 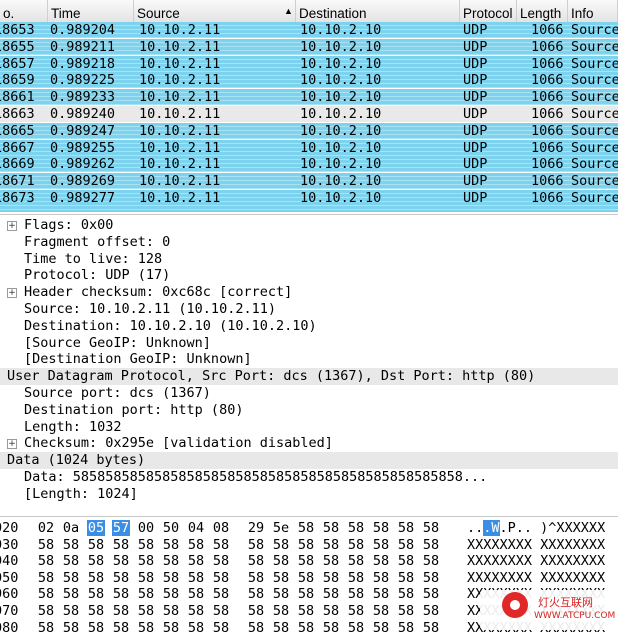 What do you see at coordinates (536, 545) in the screenshot?
I see `hex-ascii: XXXXXXXX XXXXXXXX` at bounding box center [536, 545].